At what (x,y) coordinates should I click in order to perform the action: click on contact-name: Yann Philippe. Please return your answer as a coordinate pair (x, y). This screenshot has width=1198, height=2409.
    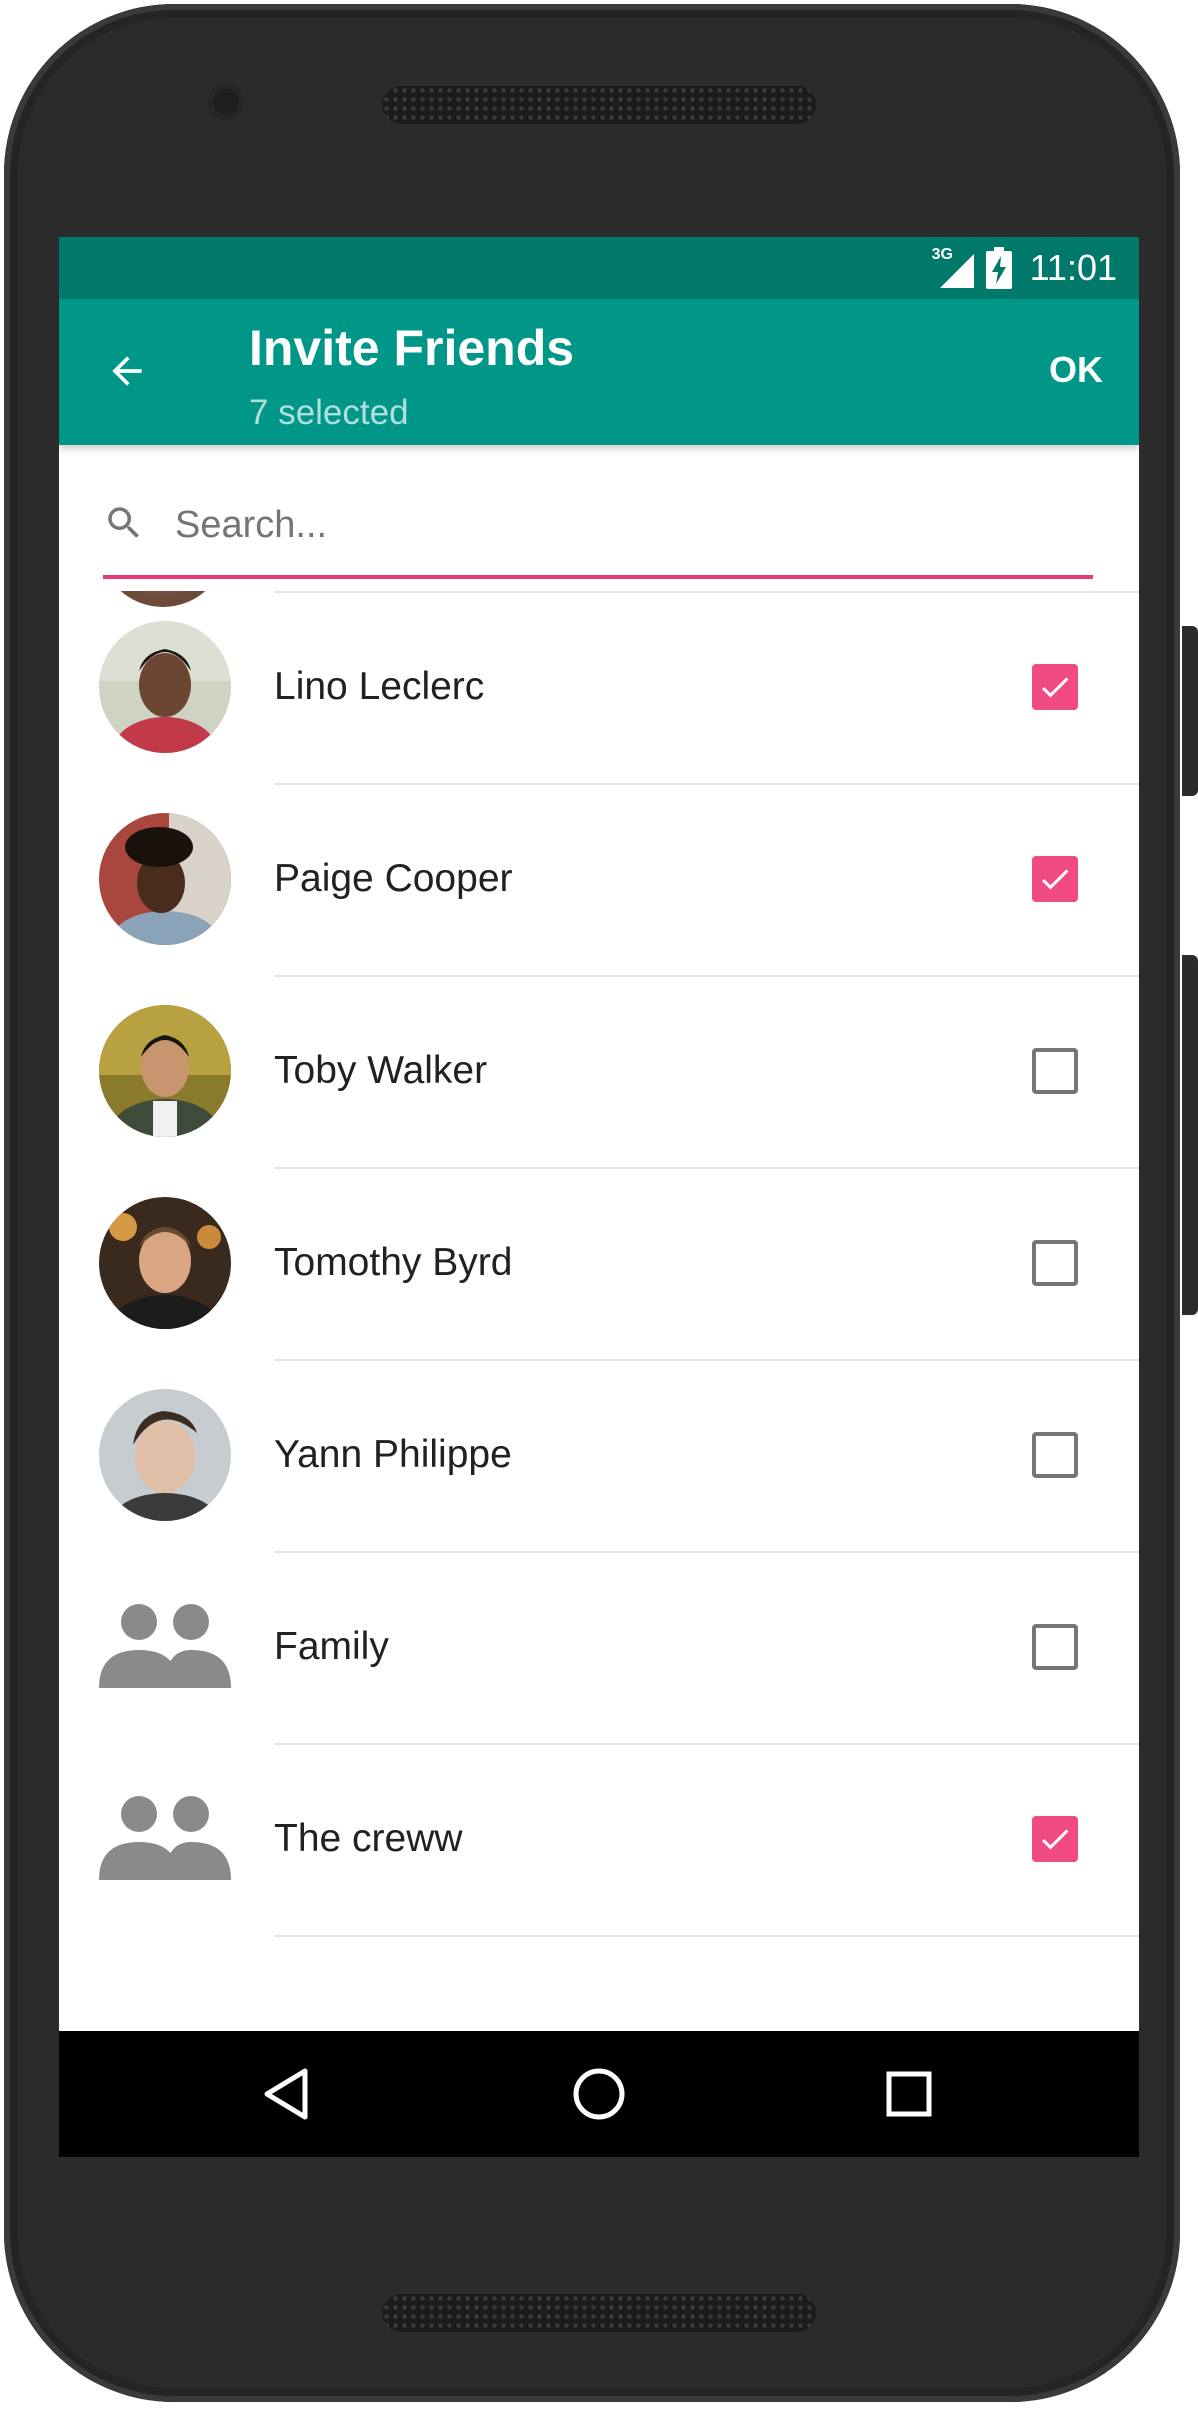
    Looking at the image, I should click on (393, 1454).